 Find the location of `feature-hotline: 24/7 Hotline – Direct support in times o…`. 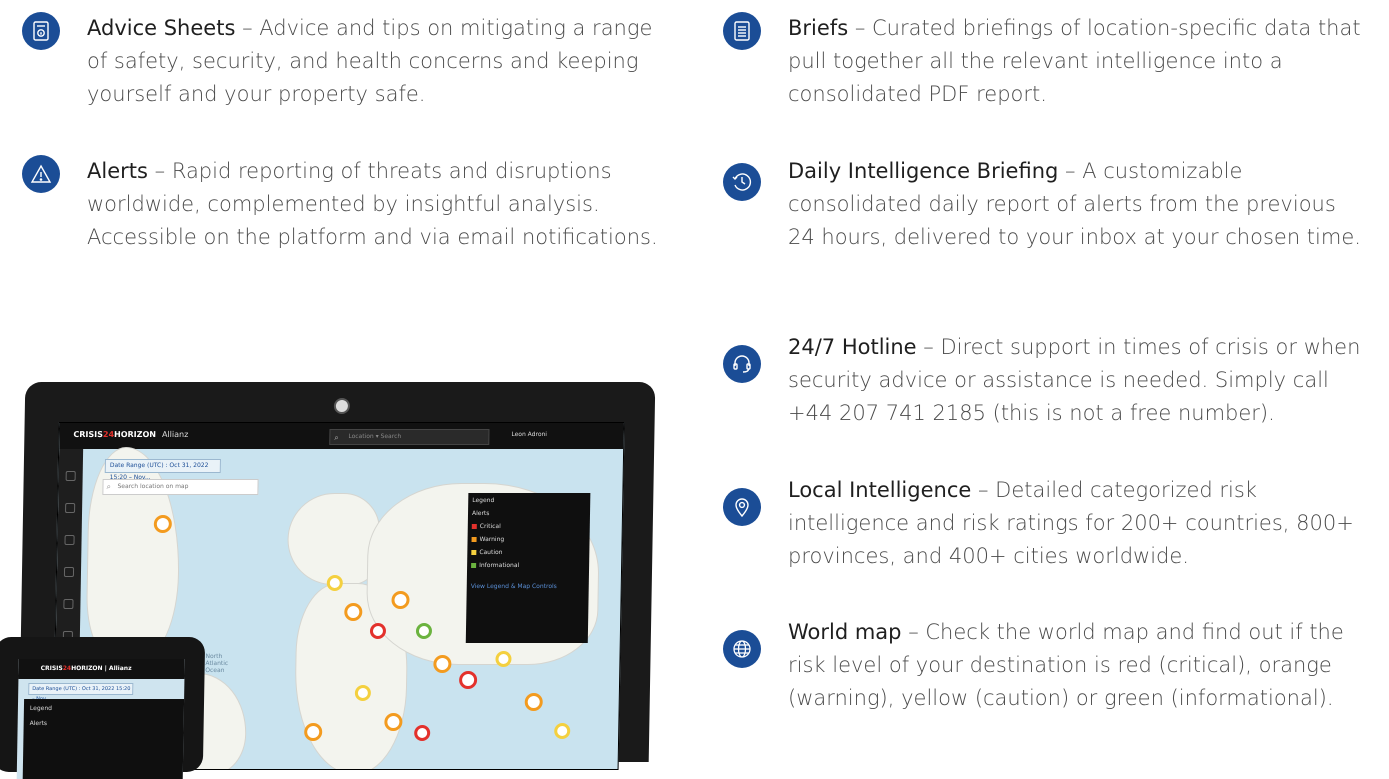

feature-hotline: 24/7 Hotline – Direct support in times o… is located at coordinates (1043, 386).